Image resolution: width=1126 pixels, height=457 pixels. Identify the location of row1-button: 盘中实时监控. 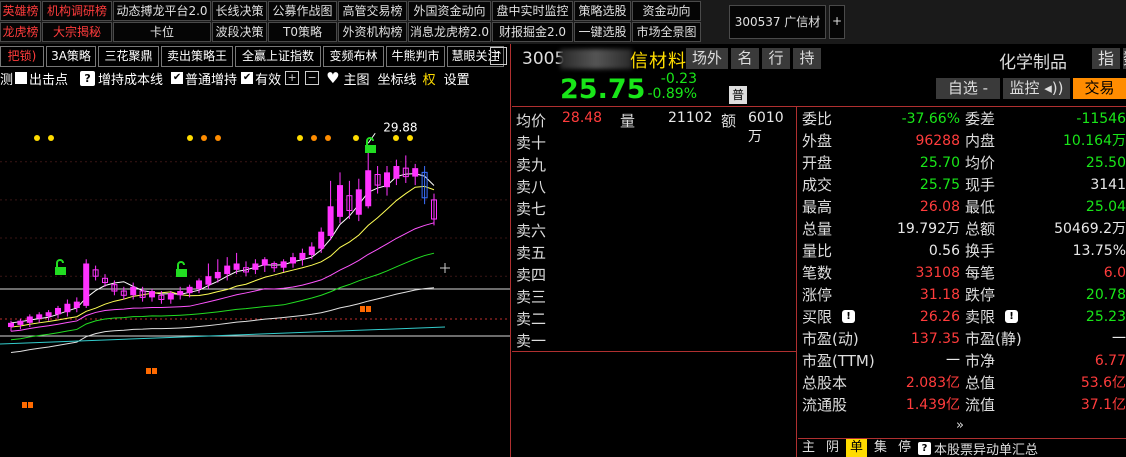
(532, 11).